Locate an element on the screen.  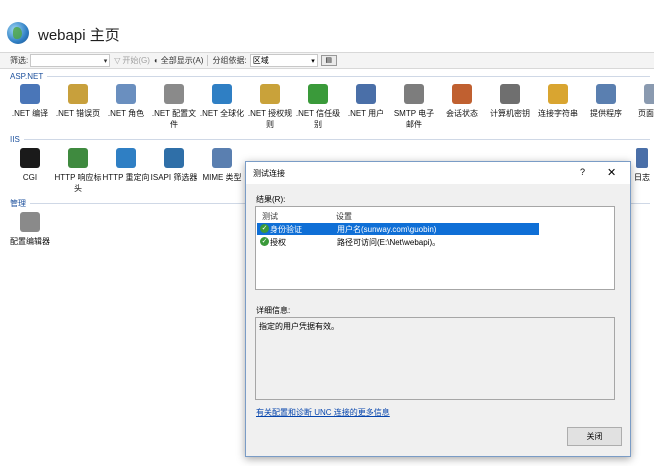
feature-label: 日志 is located at coordinates (642, 177).